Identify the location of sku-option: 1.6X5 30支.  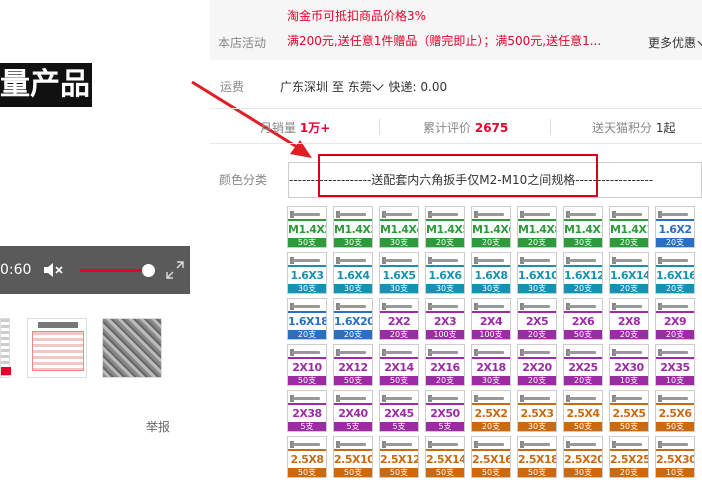
(399, 273).